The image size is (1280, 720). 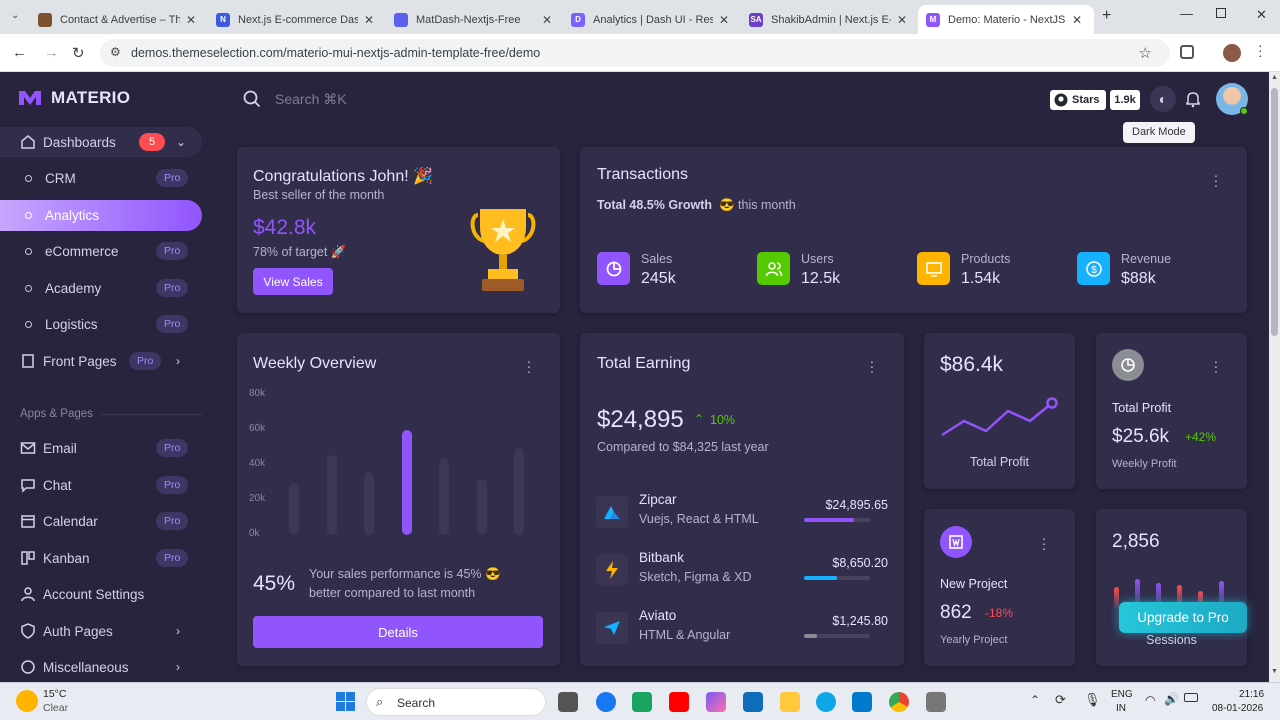 I want to click on battery-icon, so click(x=1191, y=697).